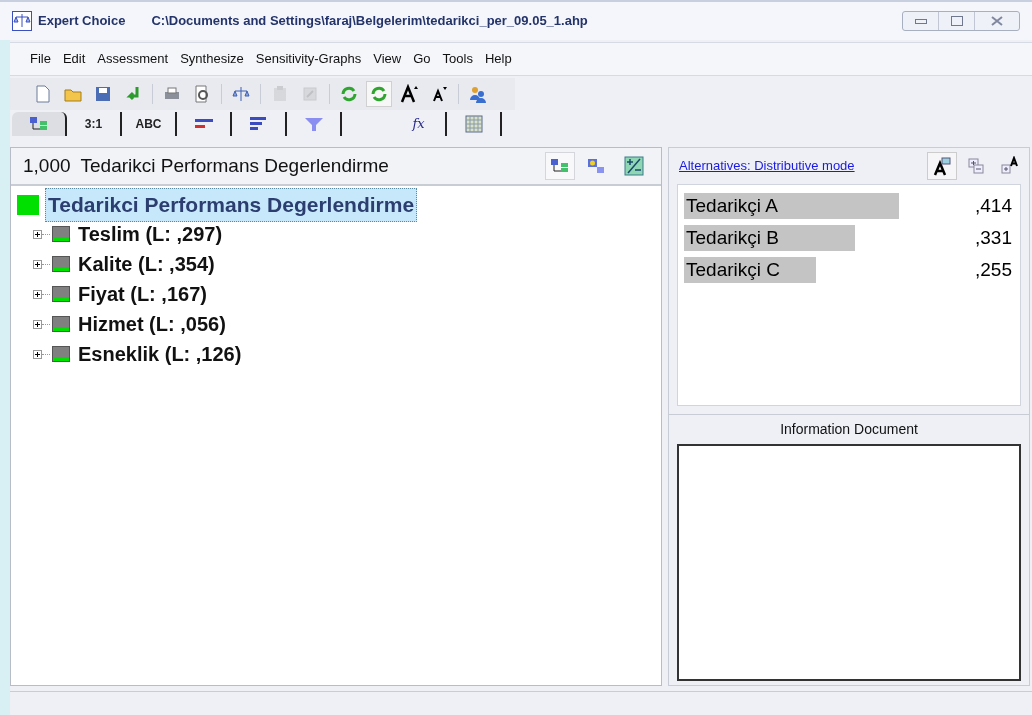 Image resolution: width=1032 pixels, height=715 pixels. Describe the element at coordinates (142, 294) in the screenshot. I see `tree-node: Fiyat (L: ,167)` at that location.